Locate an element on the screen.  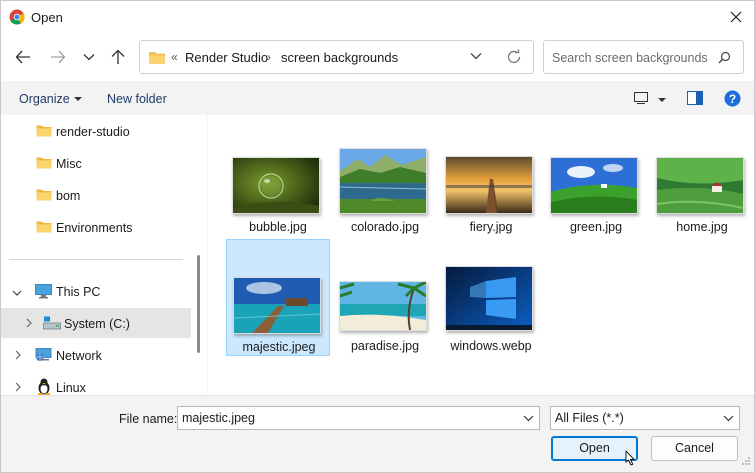
file-item-majestic: majestic.jpeg is located at coordinates (278, 297).